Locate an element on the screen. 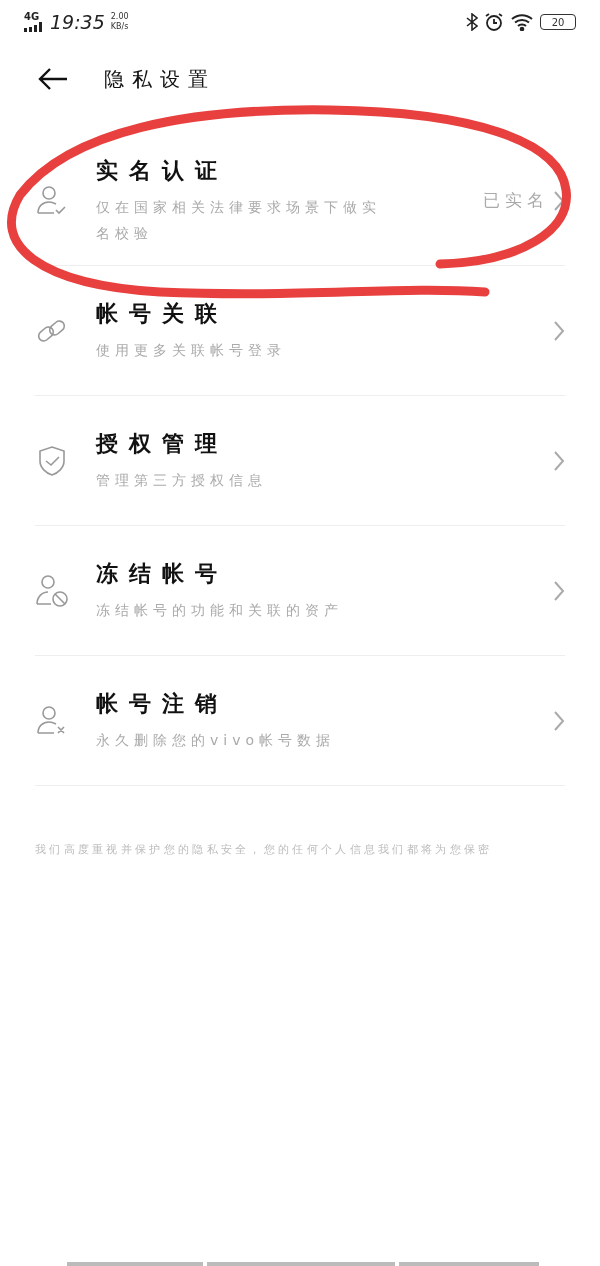 The height and width of the screenshot is (1266, 600). row-subtitle: 仅在国家相关法律要求场景下做实名校验 is located at coordinates (239, 220).